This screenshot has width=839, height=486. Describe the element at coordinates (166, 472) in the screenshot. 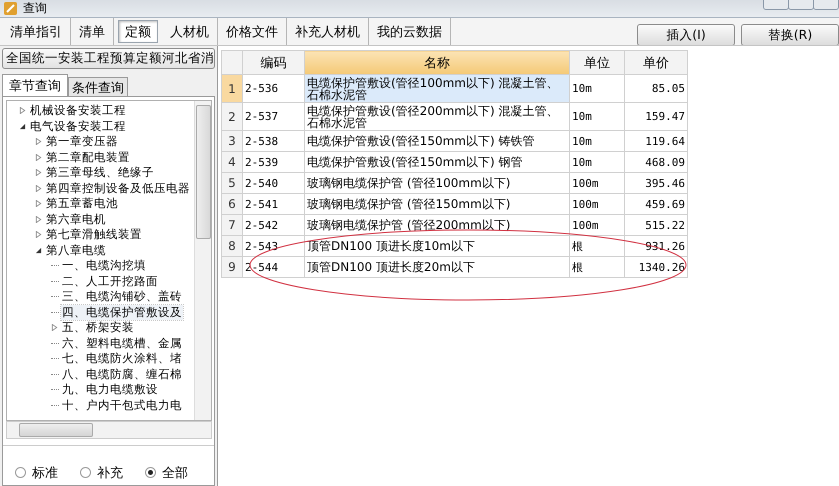

I see `filter-radio: 全部` at that location.